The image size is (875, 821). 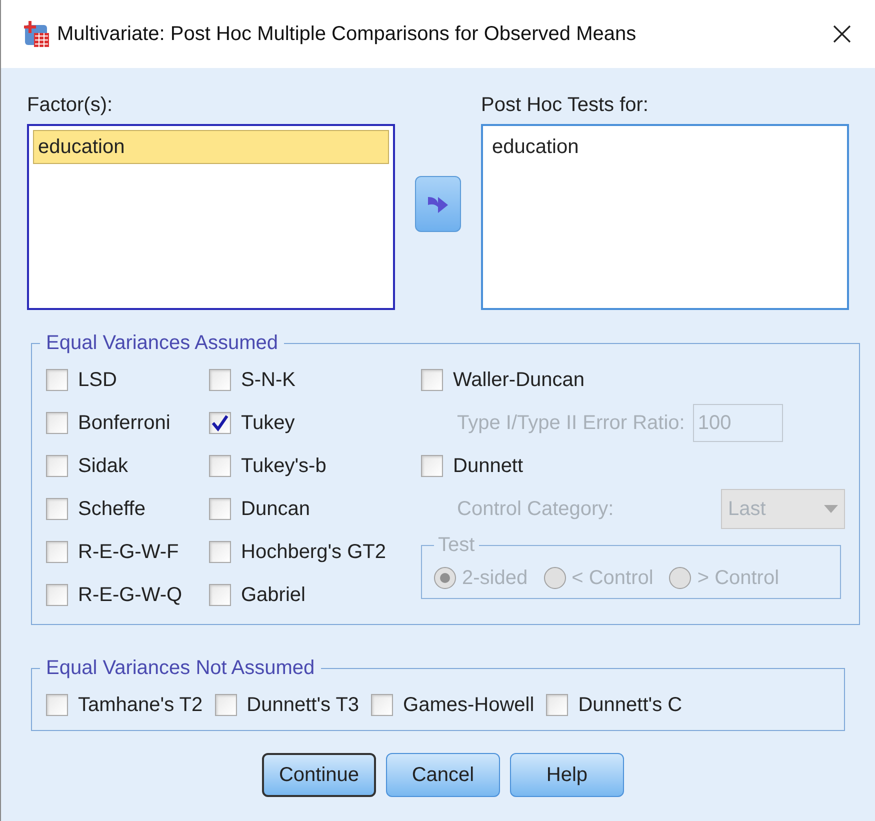 I want to click on group-title: Test, so click(x=456, y=545).